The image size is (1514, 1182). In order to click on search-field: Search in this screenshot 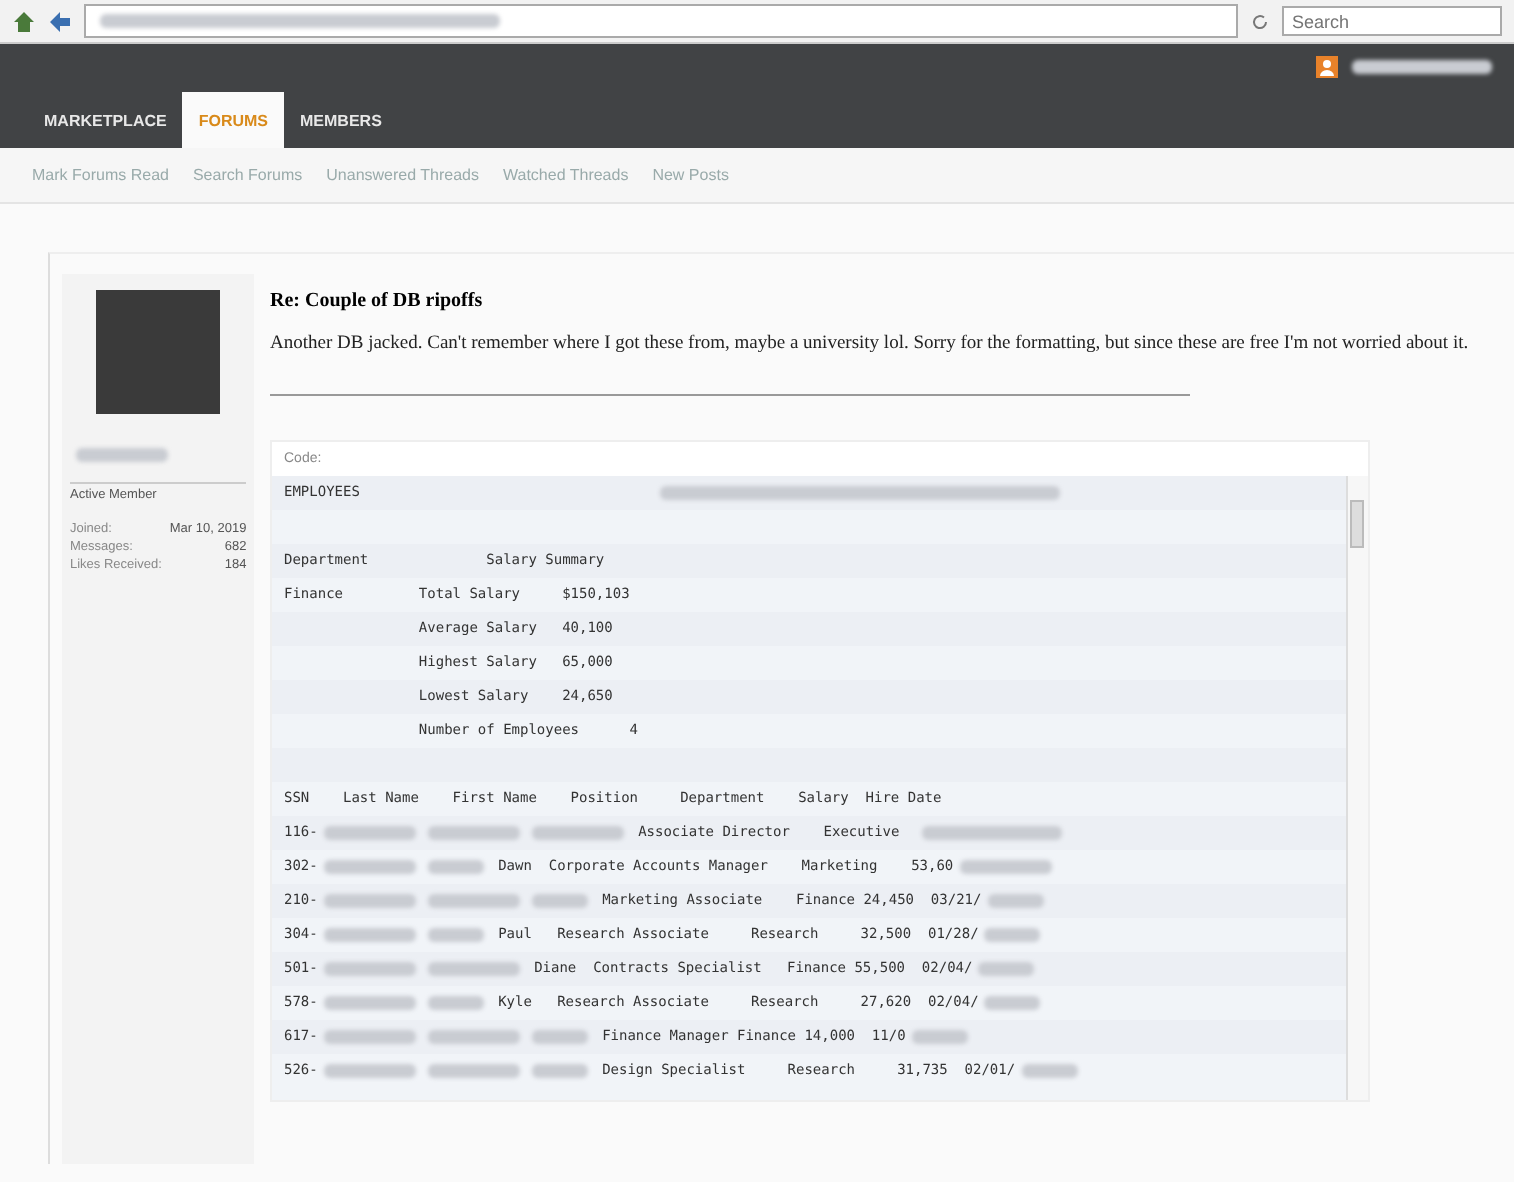, I will do `click(1392, 21)`.